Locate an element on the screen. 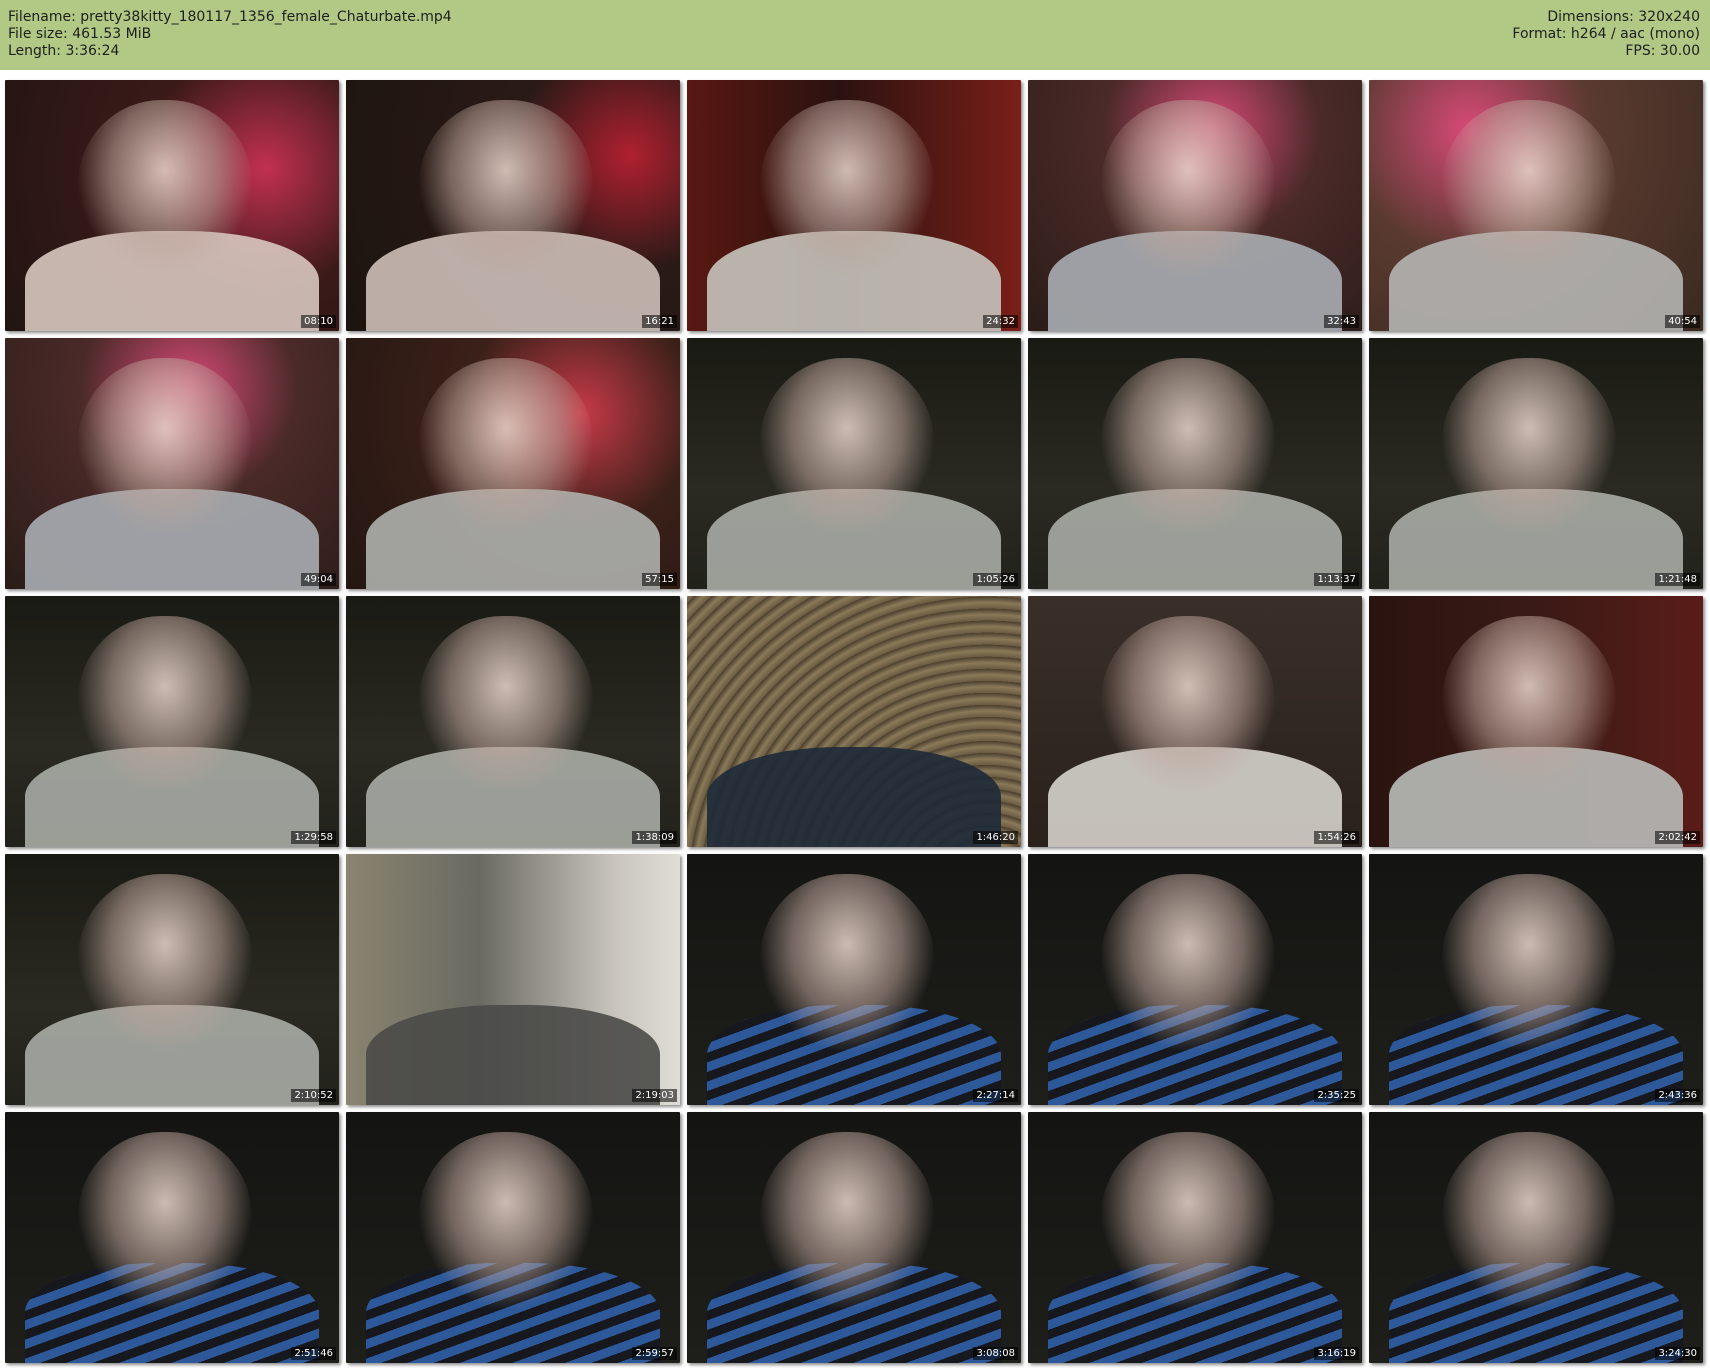  format-label: Format: h264 / aac (mono) is located at coordinates (1606, 34).